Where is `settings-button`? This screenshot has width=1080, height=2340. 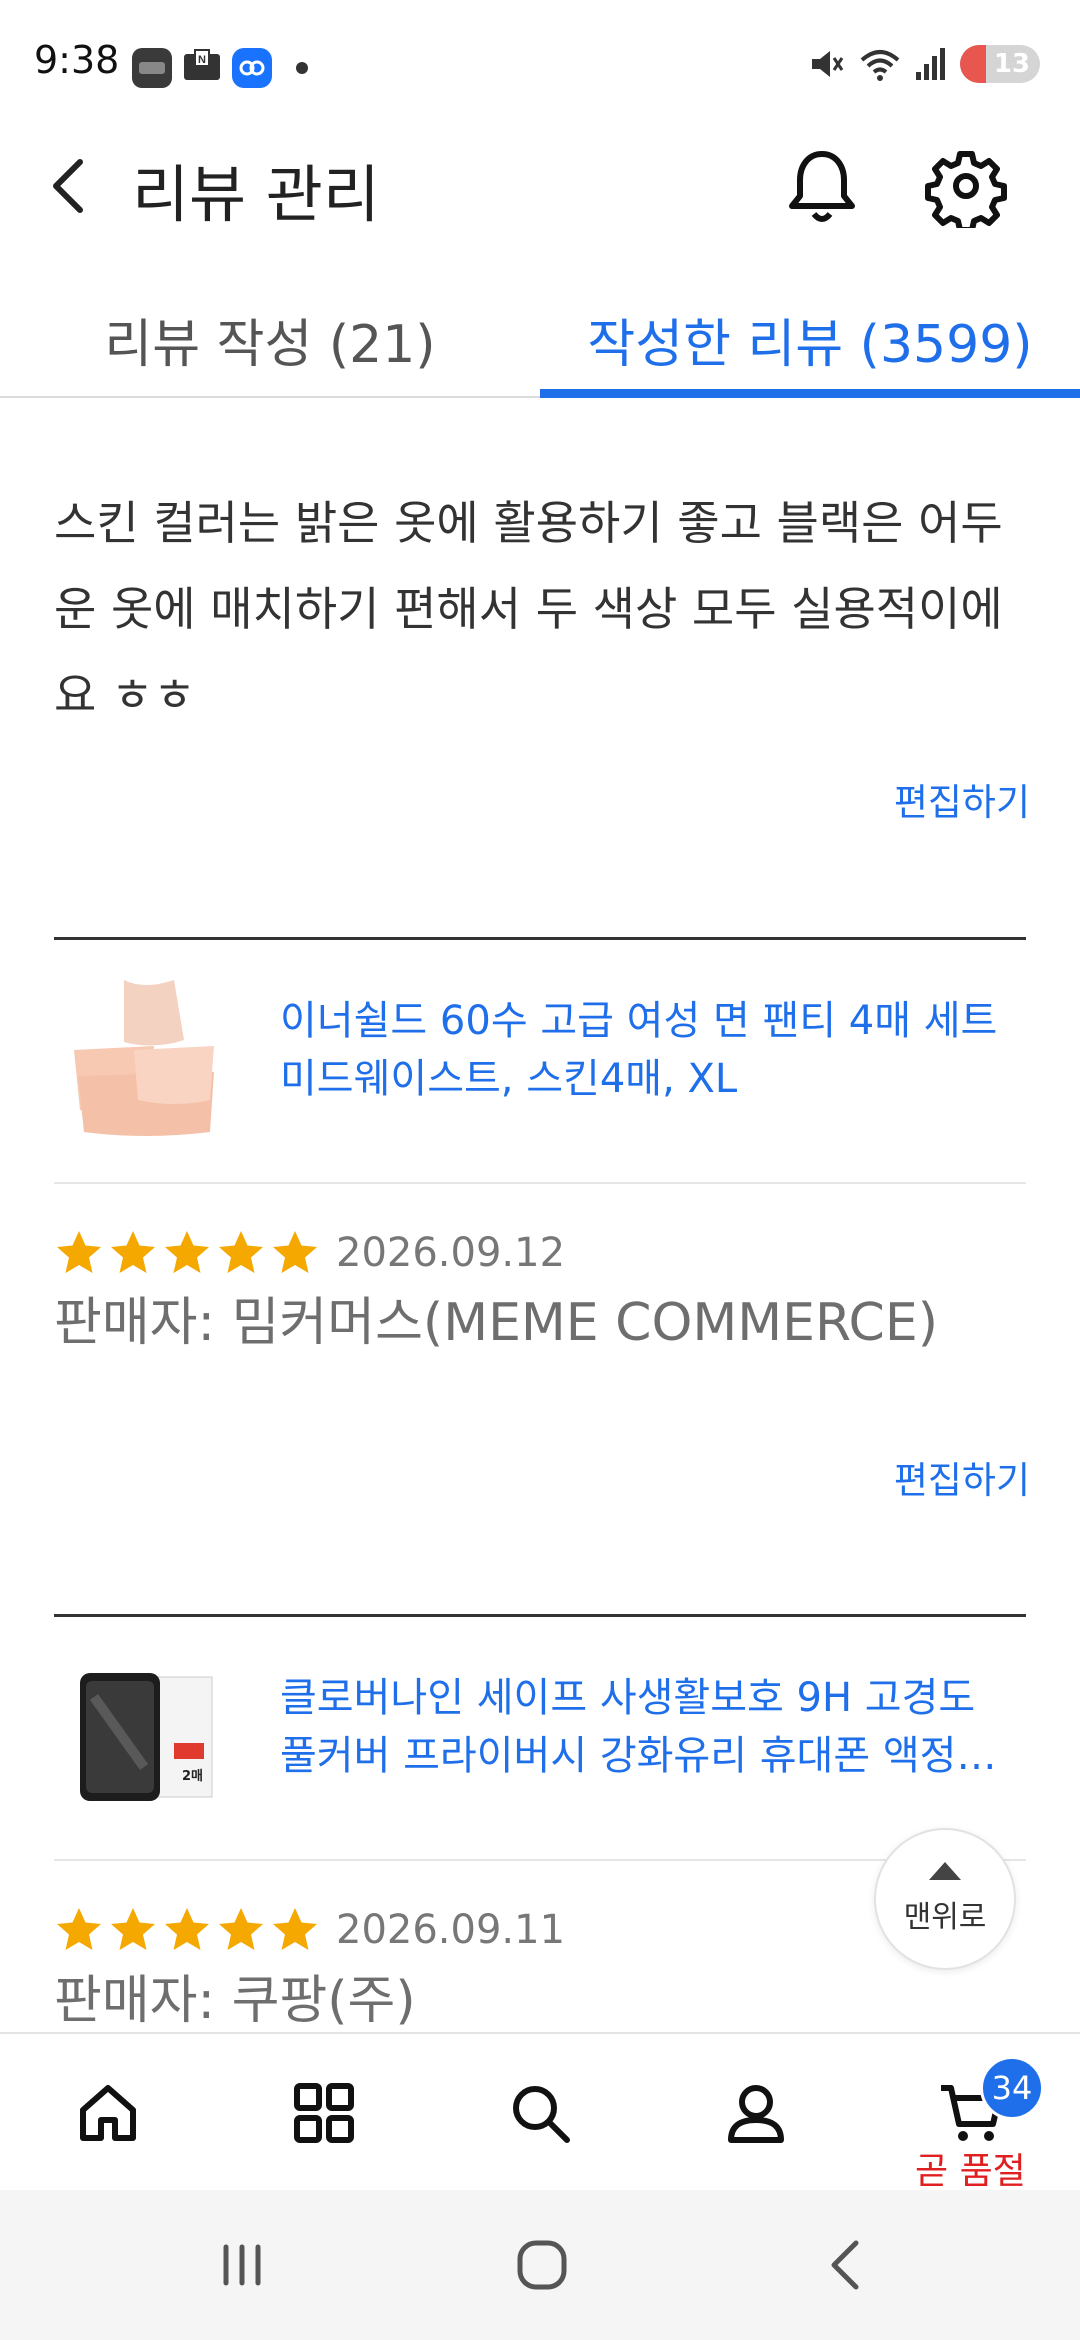 settings-button is located at coordinates (966, 188).